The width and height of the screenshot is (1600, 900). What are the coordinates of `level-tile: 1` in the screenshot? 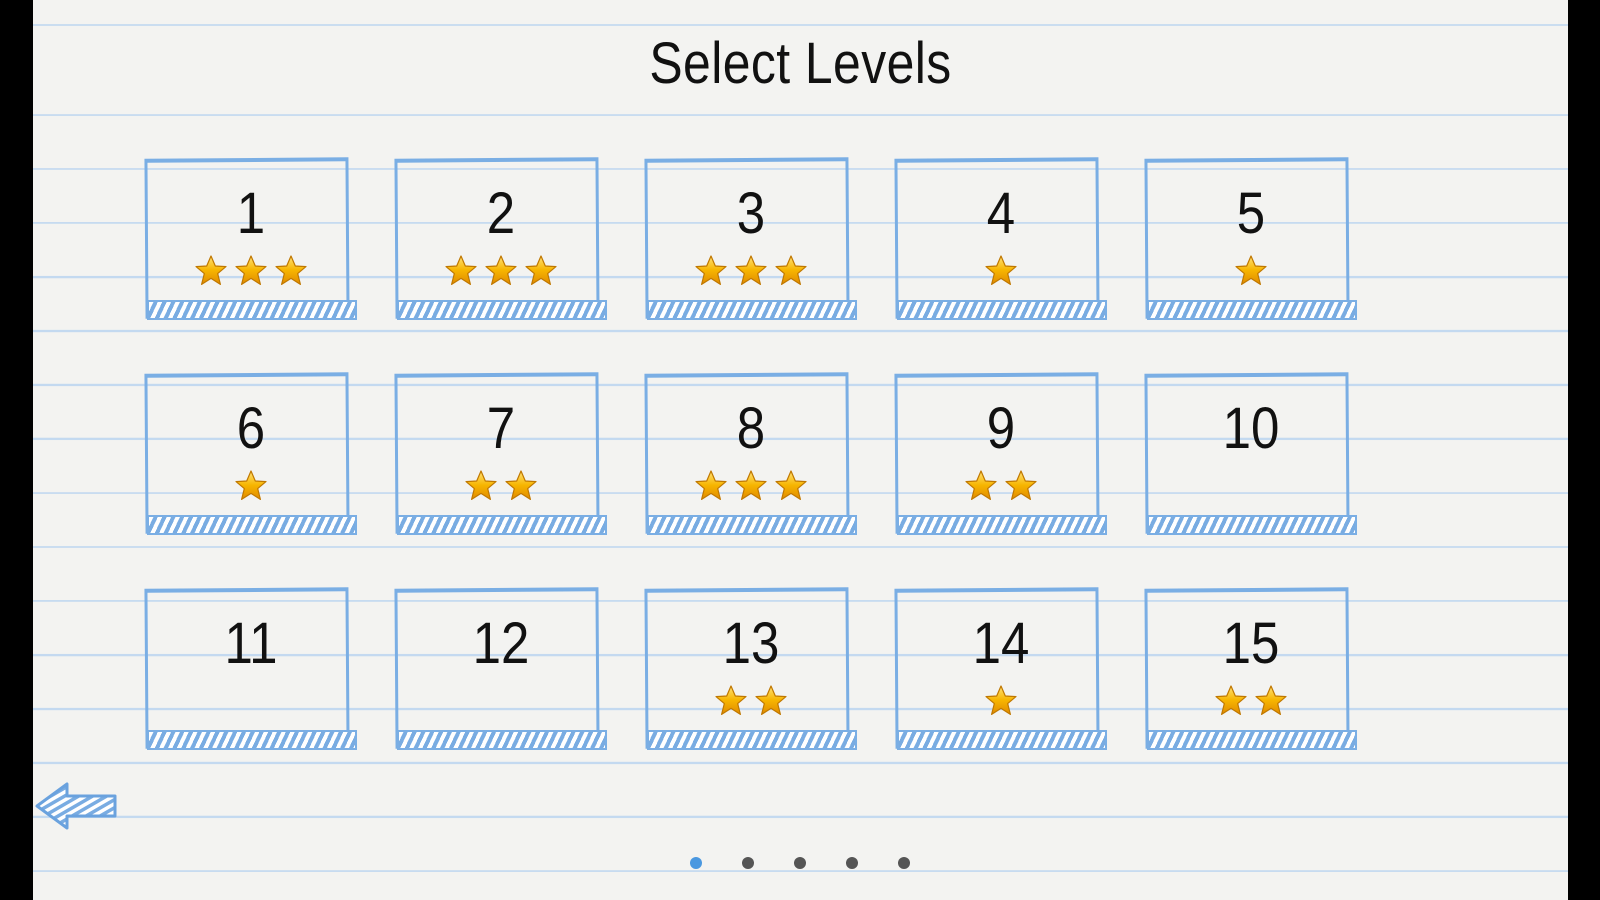 It's located at (250, 240).